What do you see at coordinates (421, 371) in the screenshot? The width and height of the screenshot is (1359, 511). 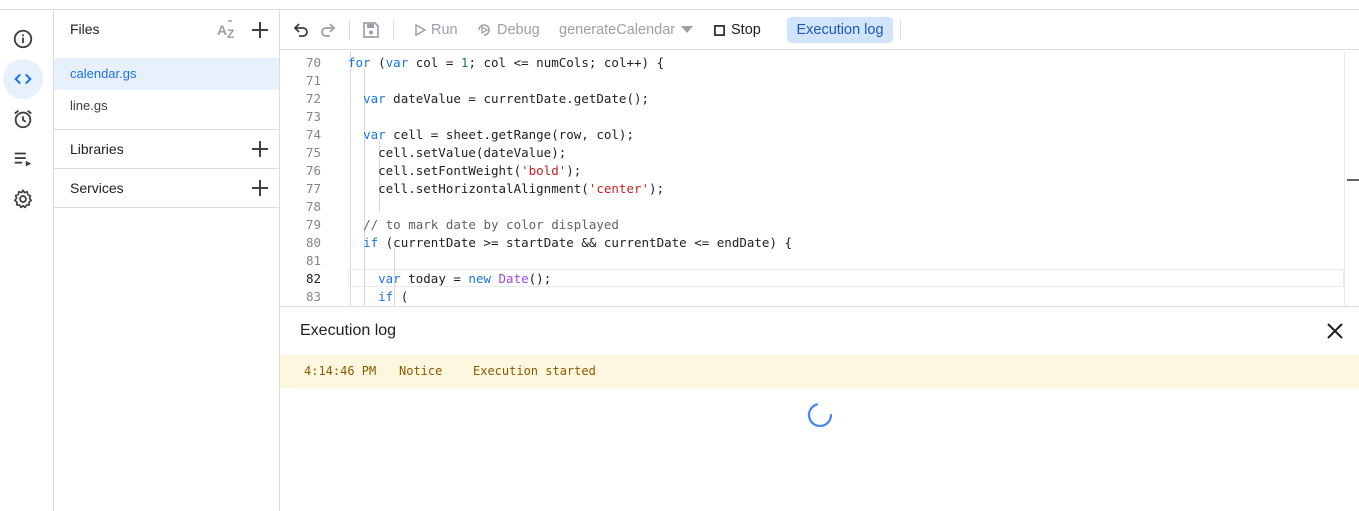 I see `log-level: Notice` at bounding box center [421, 371].